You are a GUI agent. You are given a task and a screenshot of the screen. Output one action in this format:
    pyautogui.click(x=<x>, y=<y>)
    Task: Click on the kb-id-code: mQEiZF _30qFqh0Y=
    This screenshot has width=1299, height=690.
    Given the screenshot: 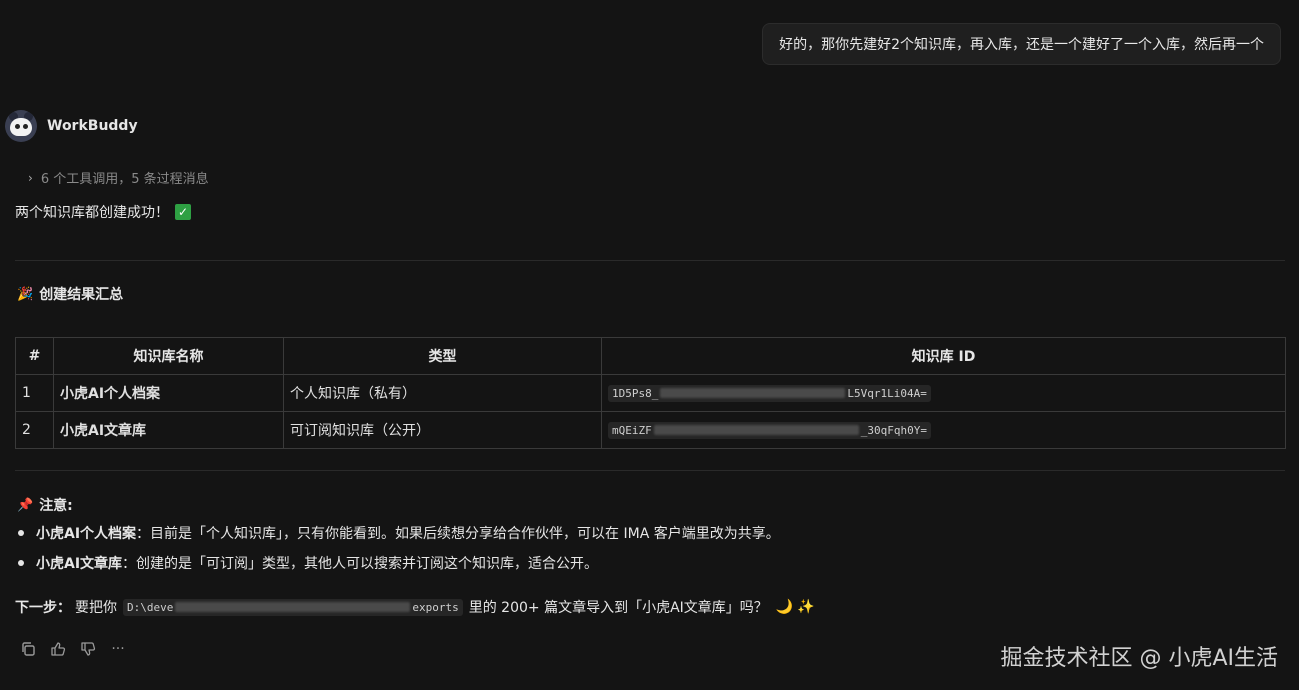 What is the action you would take?
    pyautogui.click(x=769, y=430)
    